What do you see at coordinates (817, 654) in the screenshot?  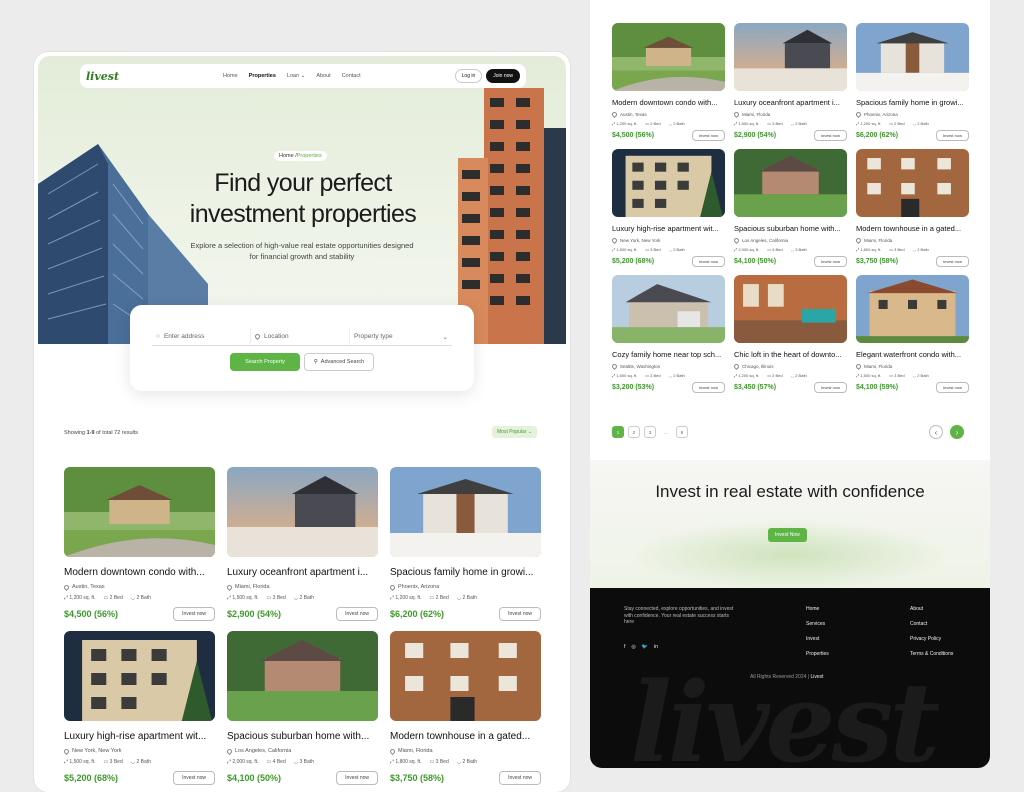 I see `footer-link-properties: Properties` at bounding box center [817, 654].